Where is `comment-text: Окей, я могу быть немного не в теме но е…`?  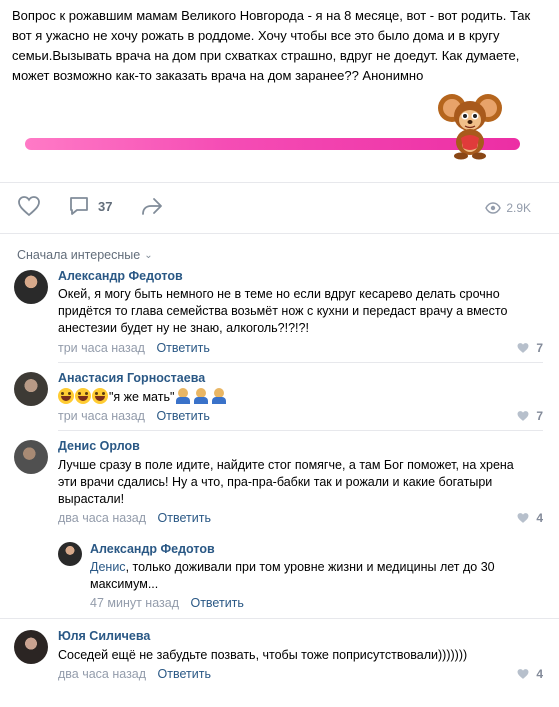
comment-text: Окей, я могу быть немного не в теме но е… is located at coordinates (283, 311).